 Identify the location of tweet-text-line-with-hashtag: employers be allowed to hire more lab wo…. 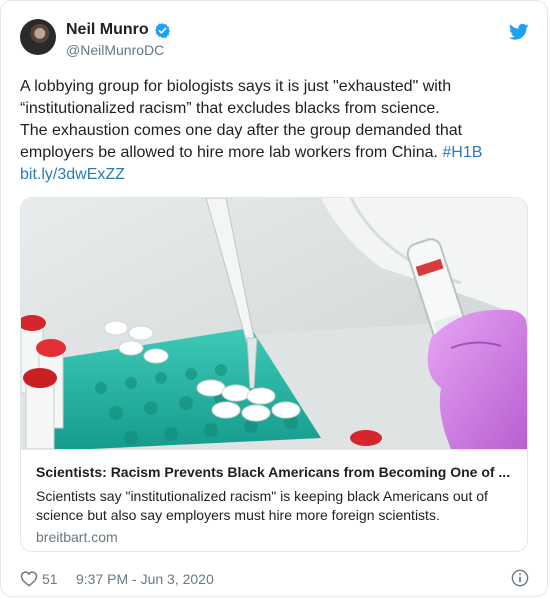
(272, 153).